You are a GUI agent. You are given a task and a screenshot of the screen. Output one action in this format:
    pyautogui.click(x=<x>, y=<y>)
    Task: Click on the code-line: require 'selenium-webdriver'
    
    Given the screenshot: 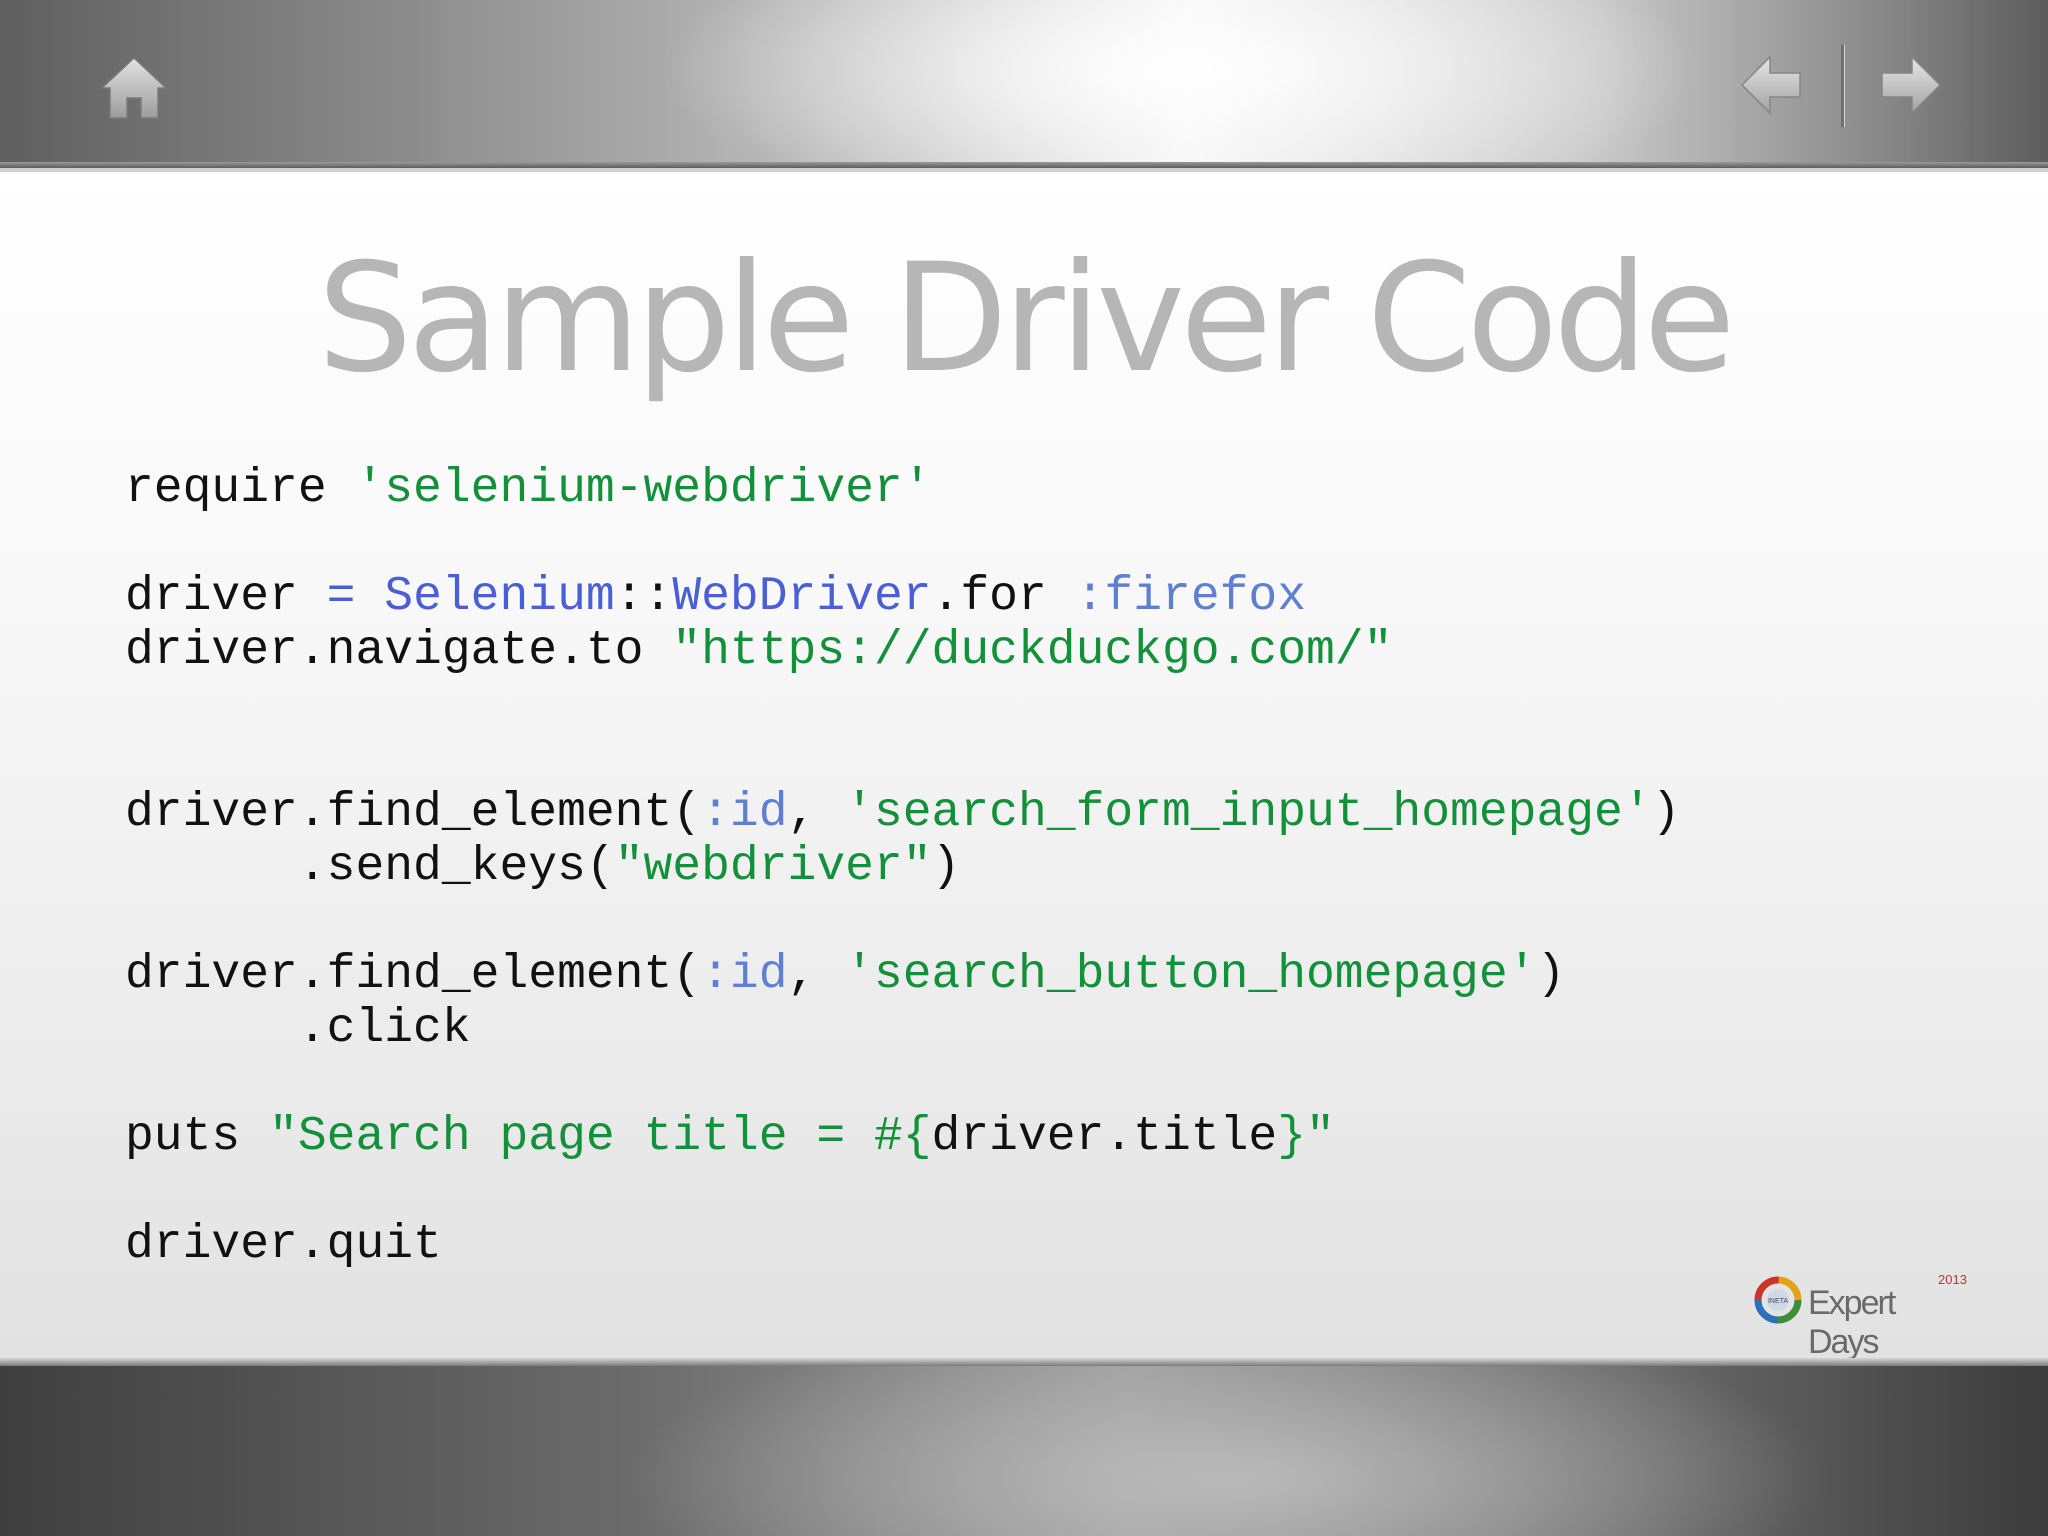 What is the action you would take?
    pyautogui.click(x=902, y=489)
    